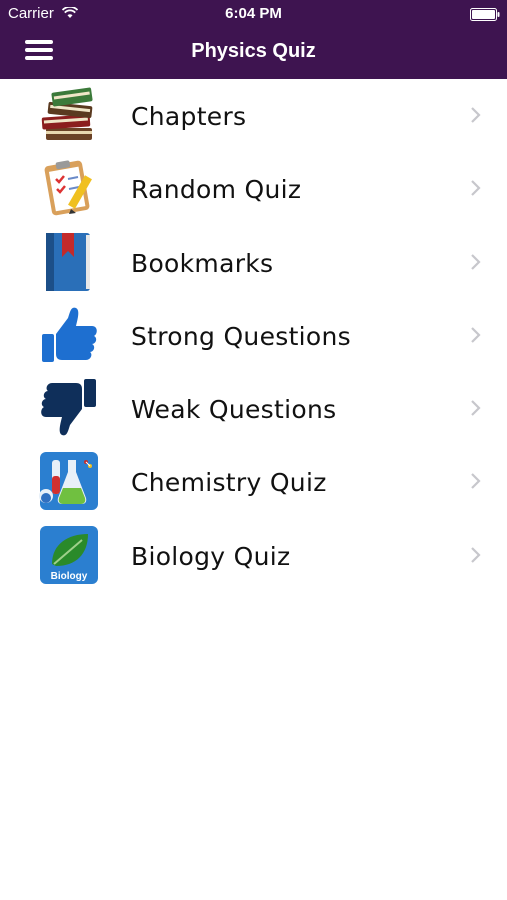 This screenshot has height=900, width=507. I want to click on menu-item-strong-questions: Strong Questions, so click(253, 335).